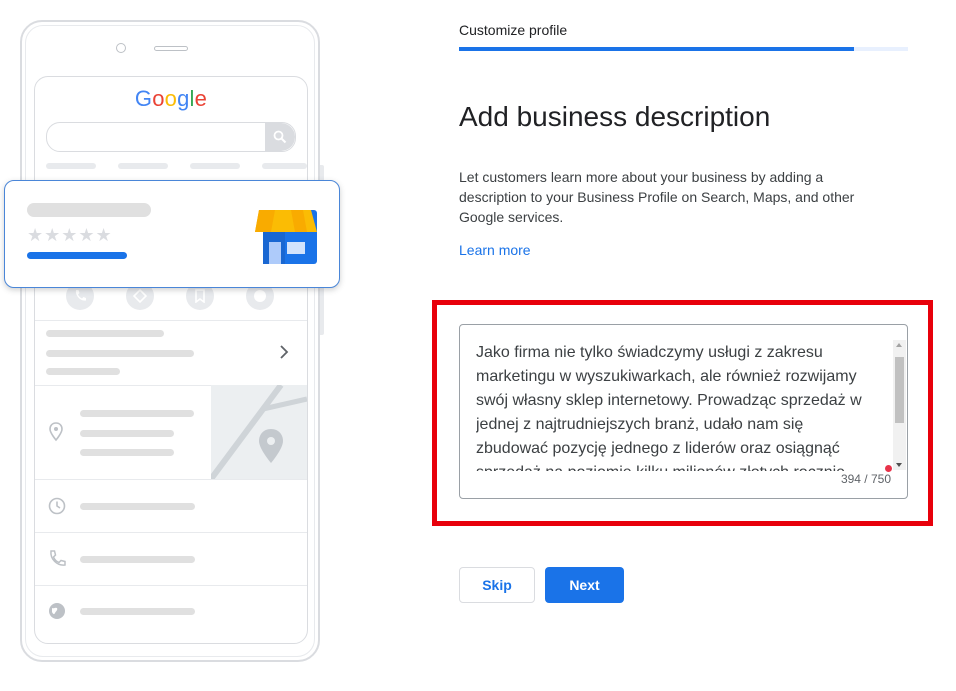 The image size is (956, 691). Describe the element at coordinates (172, 234) in the screenshot. I see `business-card-preview: ★★★★★` at that location.